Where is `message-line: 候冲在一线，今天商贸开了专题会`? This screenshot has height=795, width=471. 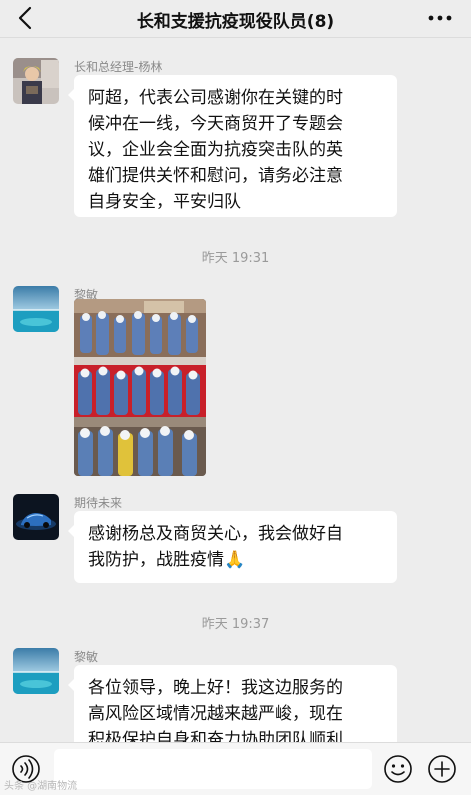
message-line: 候冲在一线，今天商贸开了专题会 is located at coordinates (215, 124).